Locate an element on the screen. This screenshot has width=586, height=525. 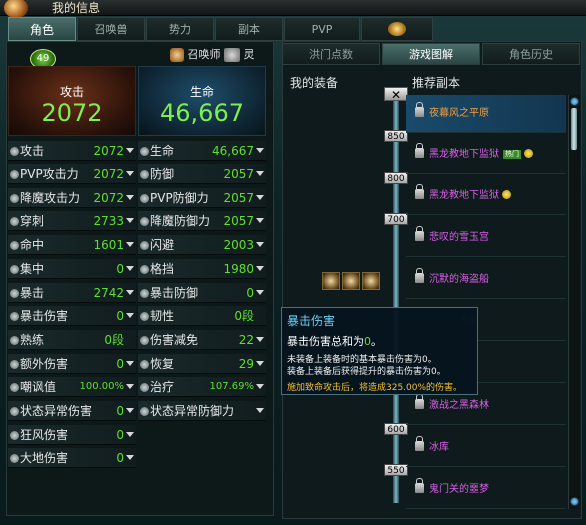
stat-row-crit: 暴击 2742 is located at coordinates (72, 293).